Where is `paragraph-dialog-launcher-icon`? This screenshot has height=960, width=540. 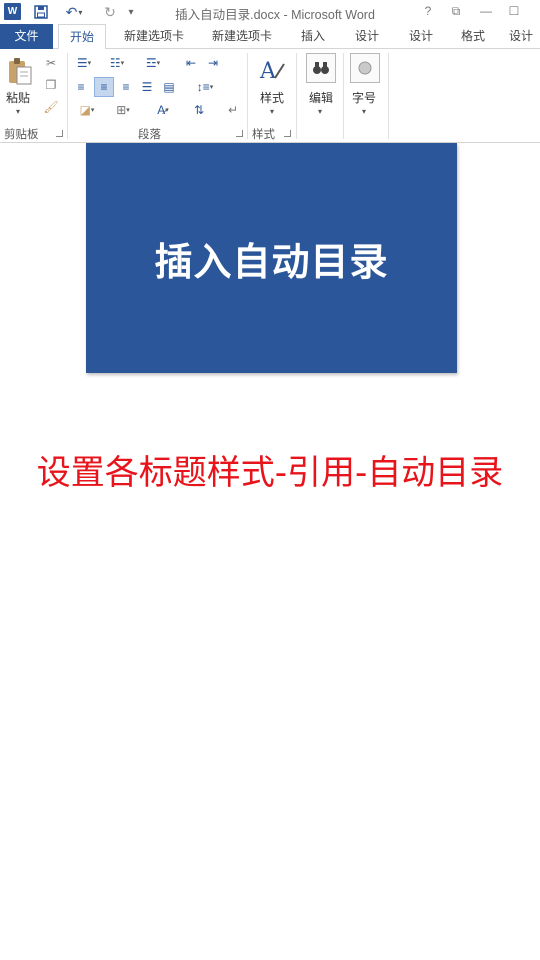 paragraph-dialog-launcher-icon is located at coordinates (239, 133).